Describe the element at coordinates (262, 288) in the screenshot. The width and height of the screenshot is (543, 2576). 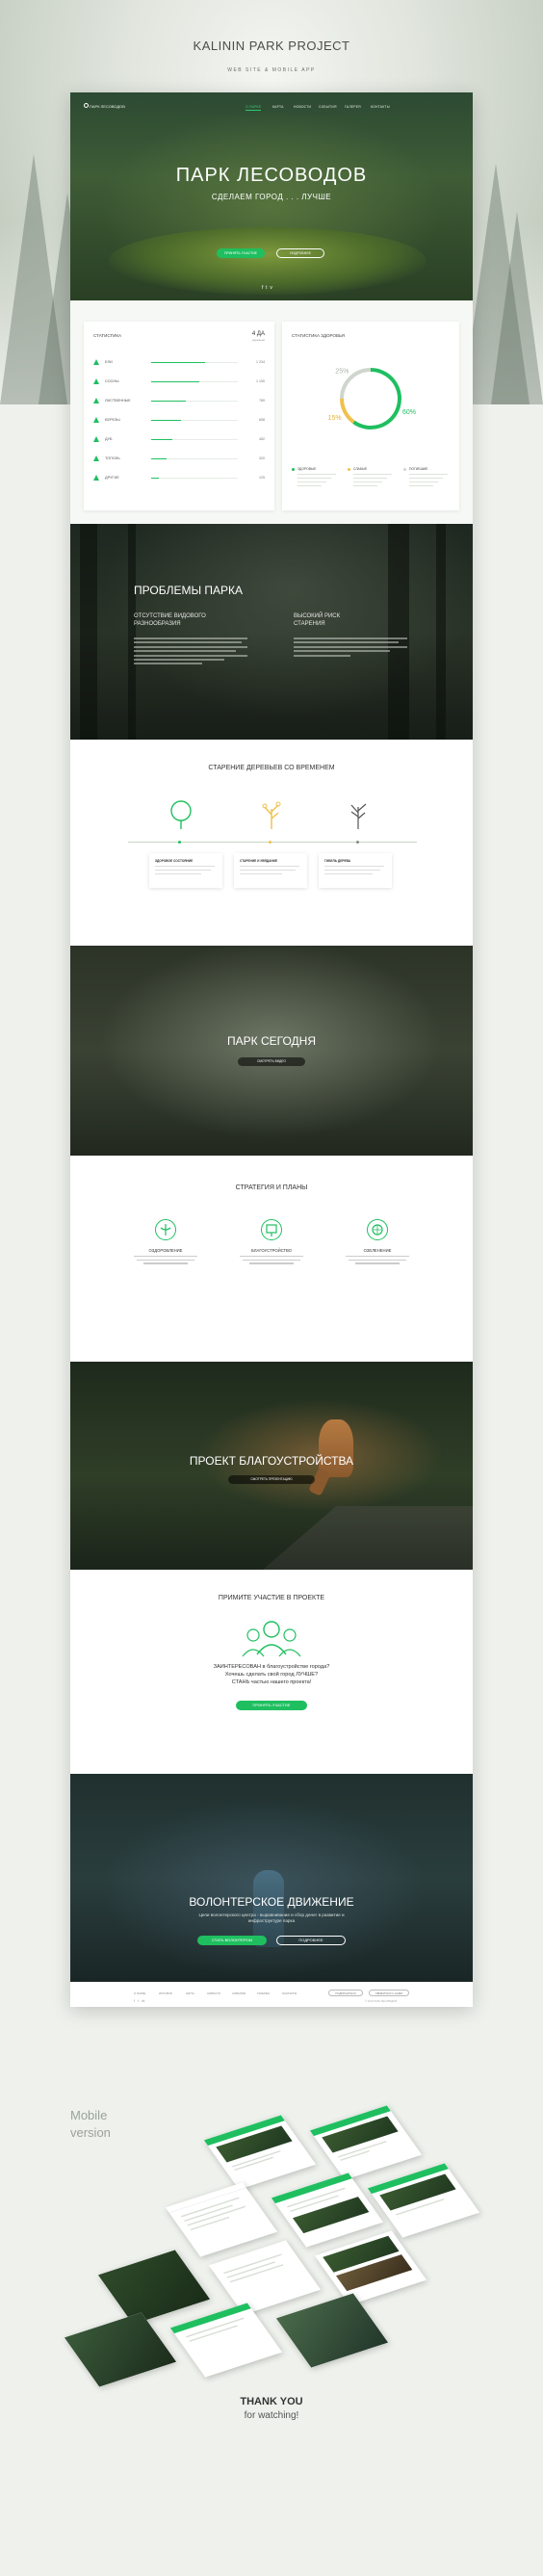
I see `facebook-icon: f` at that location.